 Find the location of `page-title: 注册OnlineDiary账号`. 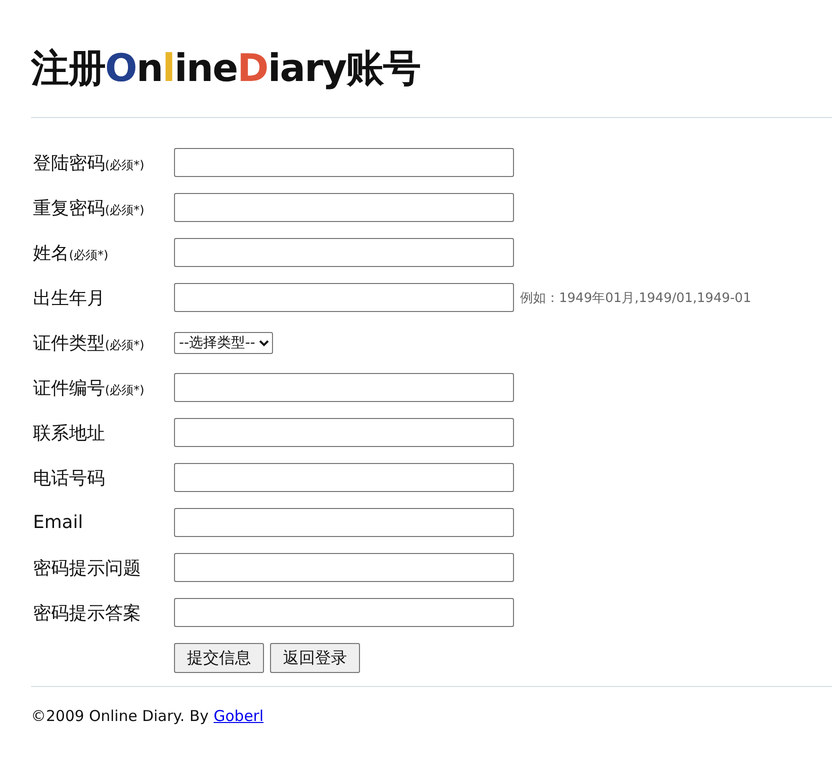

page-title: 注册OnlineDiary账号 is located at coordinates (226, 68).